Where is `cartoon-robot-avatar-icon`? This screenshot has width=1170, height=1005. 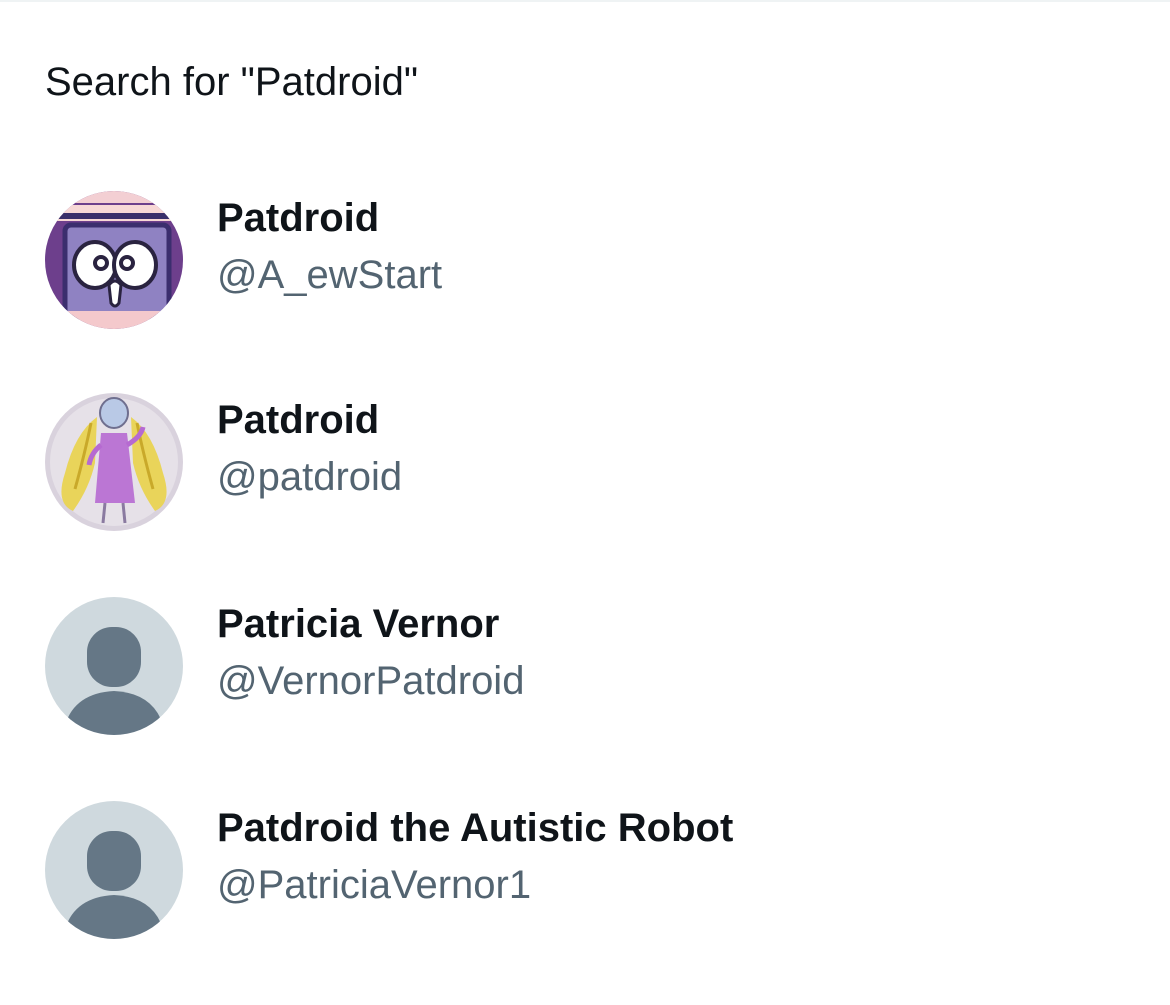
cartoon-robot-avatar-icon is located at coordinates (114, 260).